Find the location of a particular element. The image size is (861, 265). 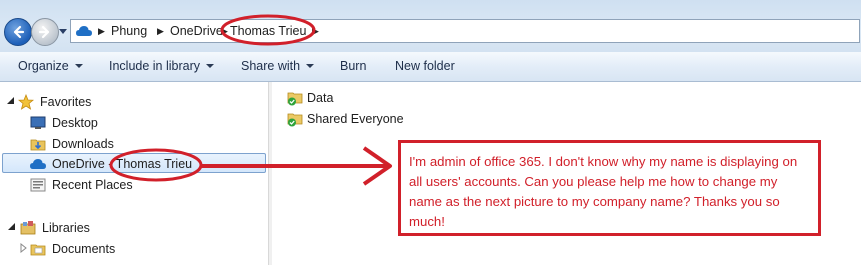

sidebar-item-documents: Documents is located at coordinates (72, 249).